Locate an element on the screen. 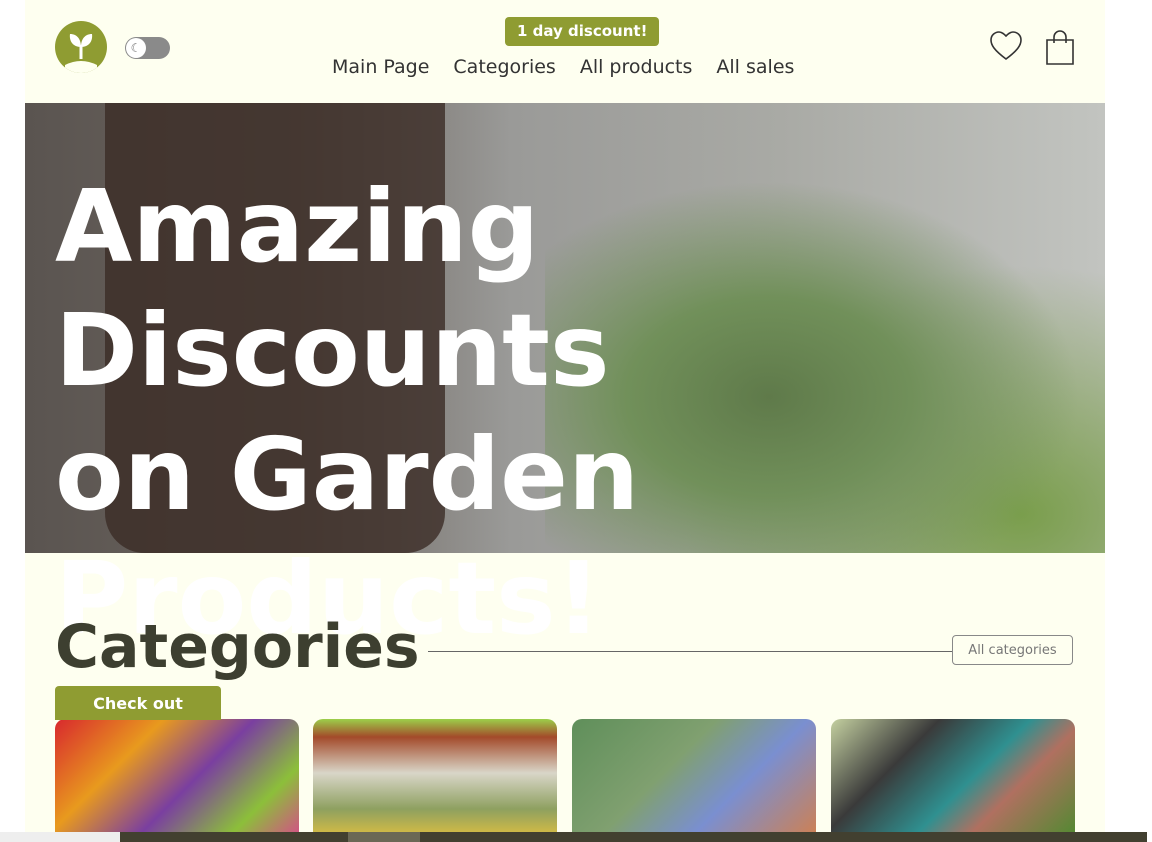 The height and width of the screenshot is (842, 1152). discount-badge: 1 day discount! is located at coordinates (582, 31).